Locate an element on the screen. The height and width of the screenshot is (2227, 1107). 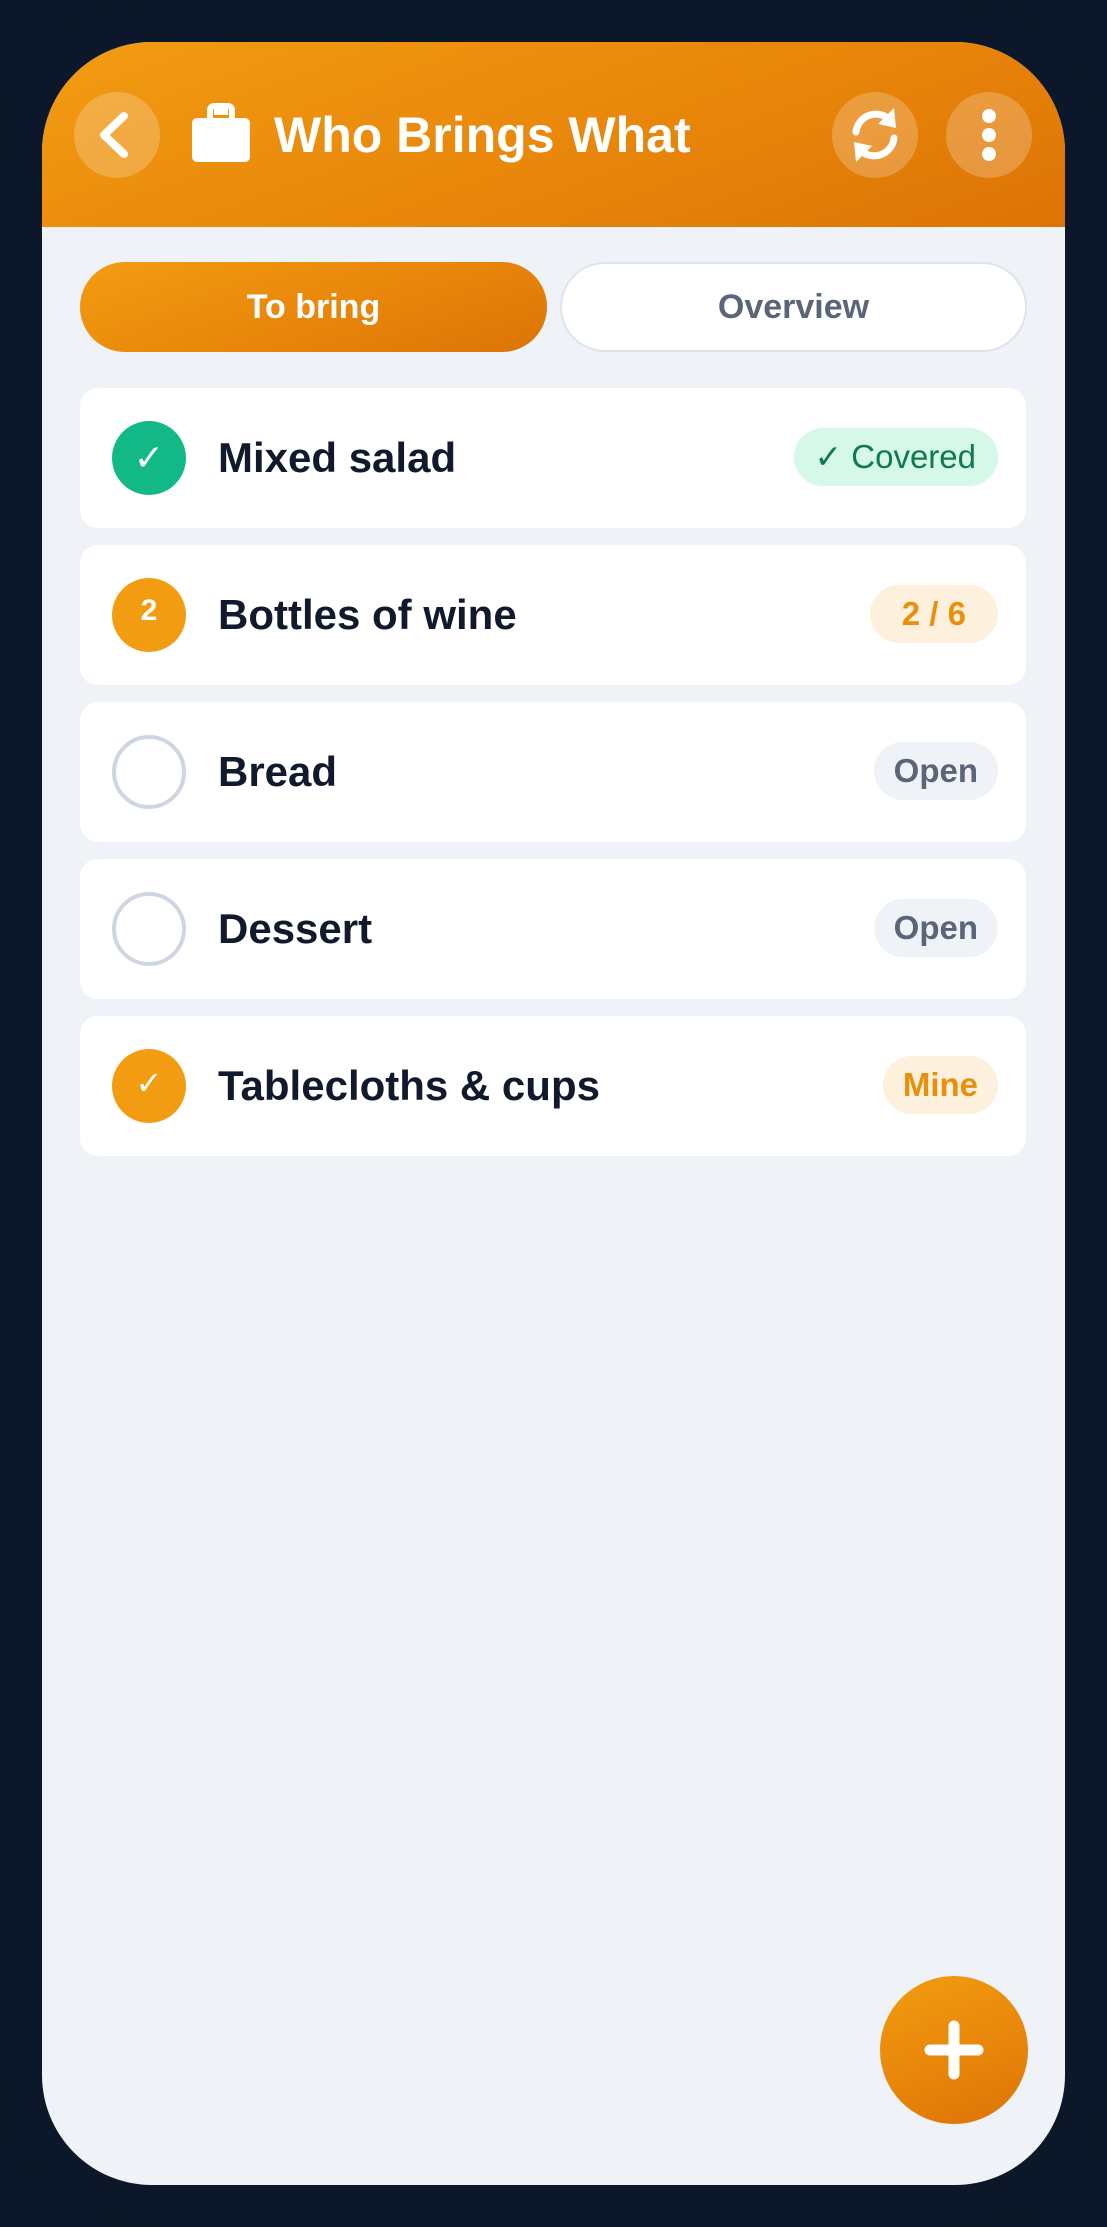
refresh-icon is located at coordinates (875, 135).